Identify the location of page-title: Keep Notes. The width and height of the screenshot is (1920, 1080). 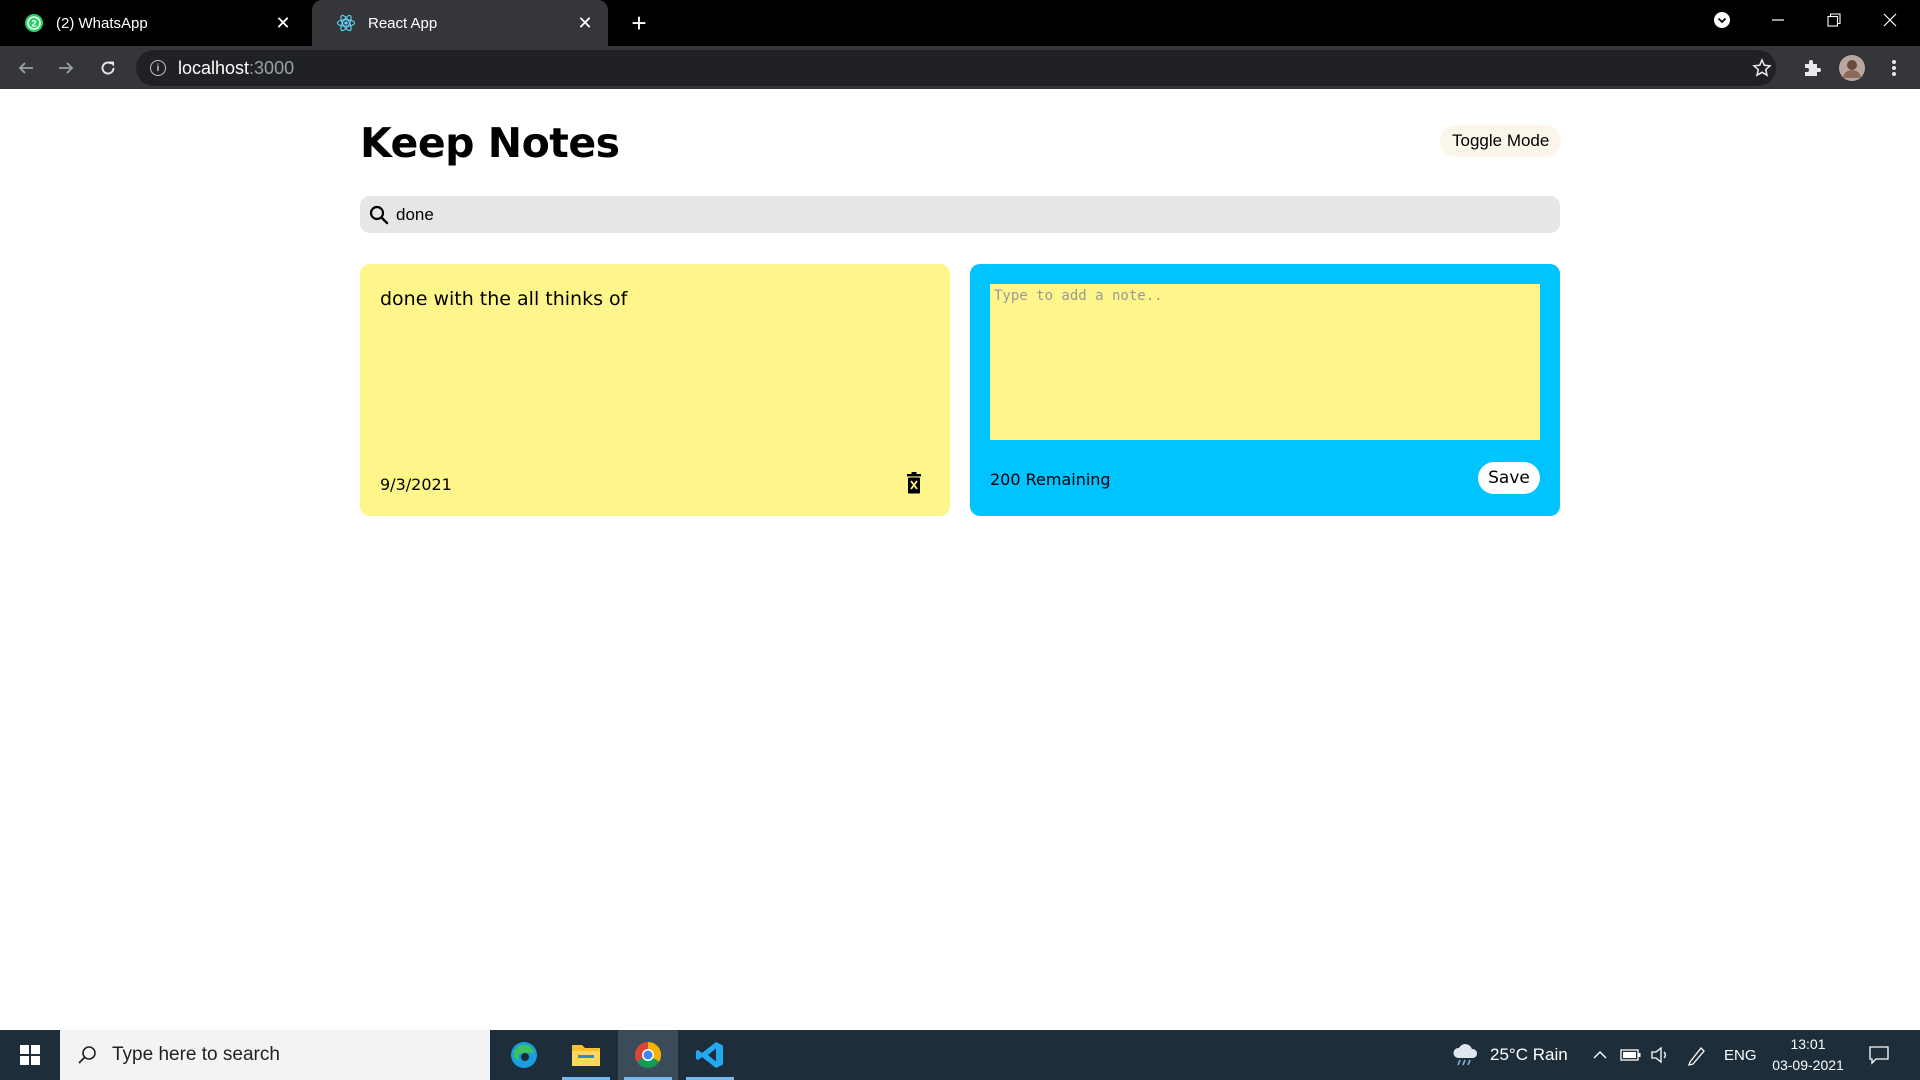
(490, 143).